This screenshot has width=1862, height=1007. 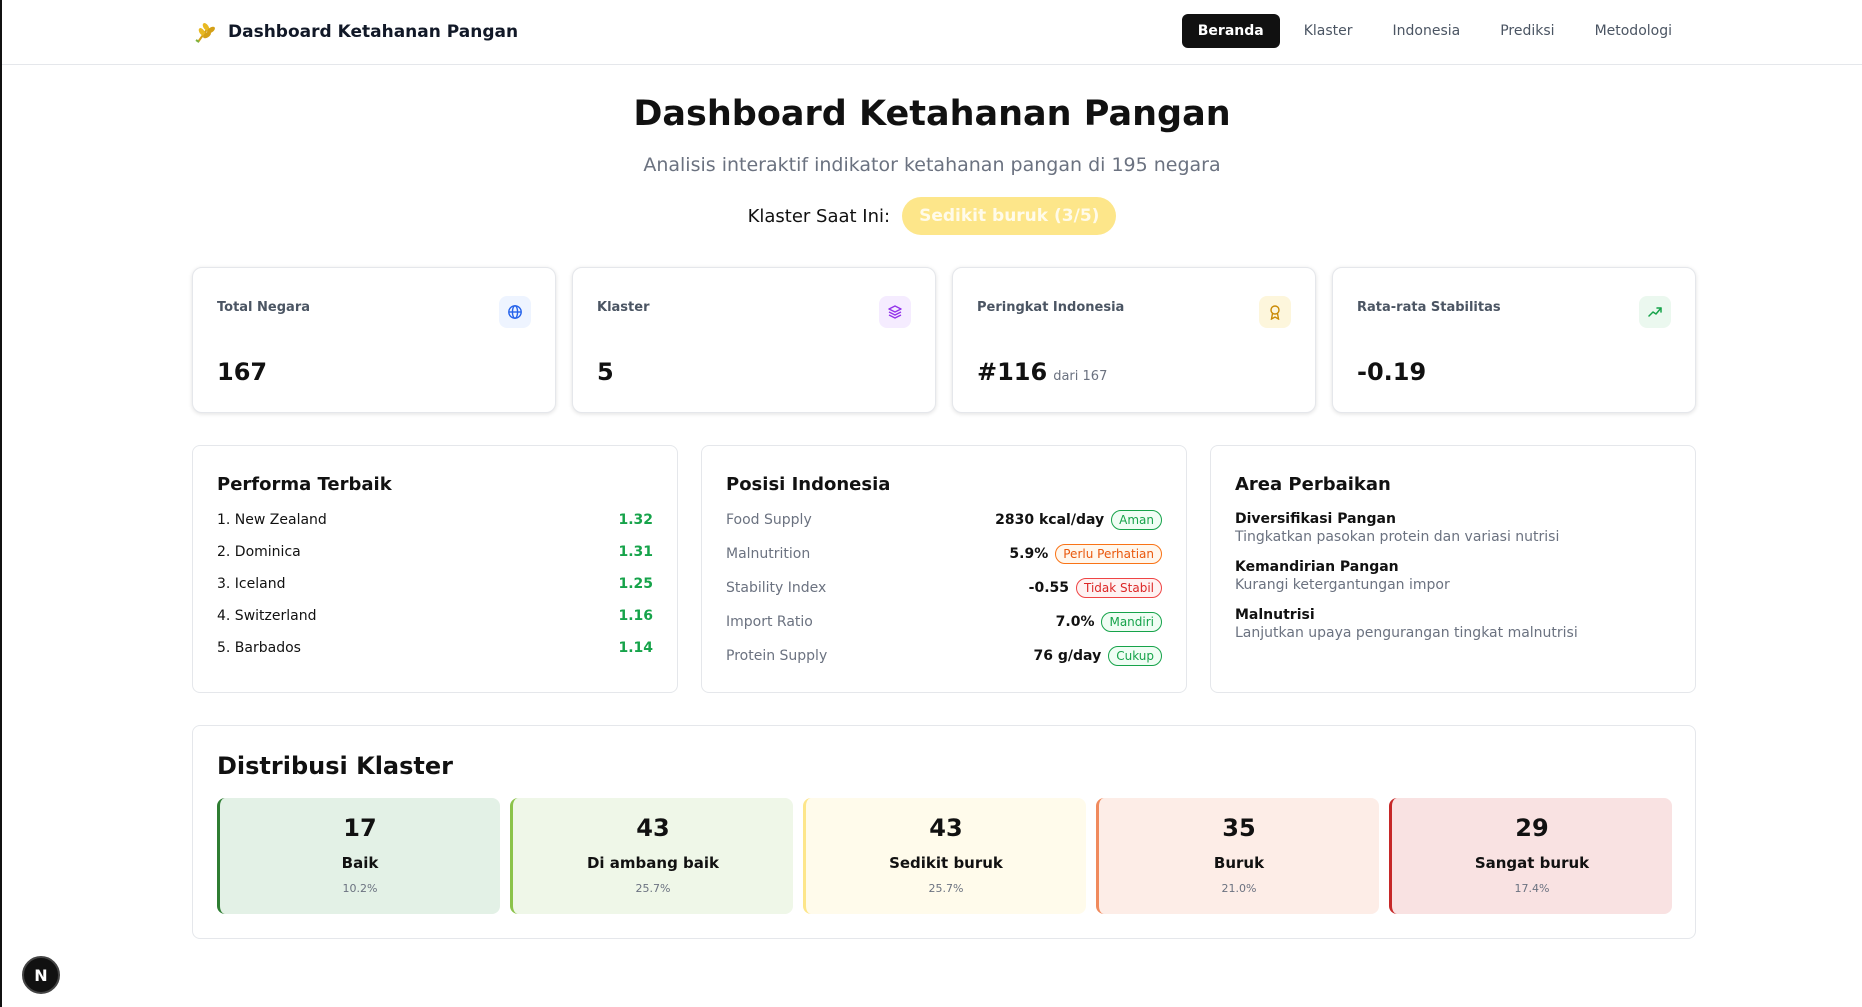 What do you see at coordinates (304, 484) in the screenshot?
I see `panel-title: Performa Terbaik` at bounding box center [304, 484].